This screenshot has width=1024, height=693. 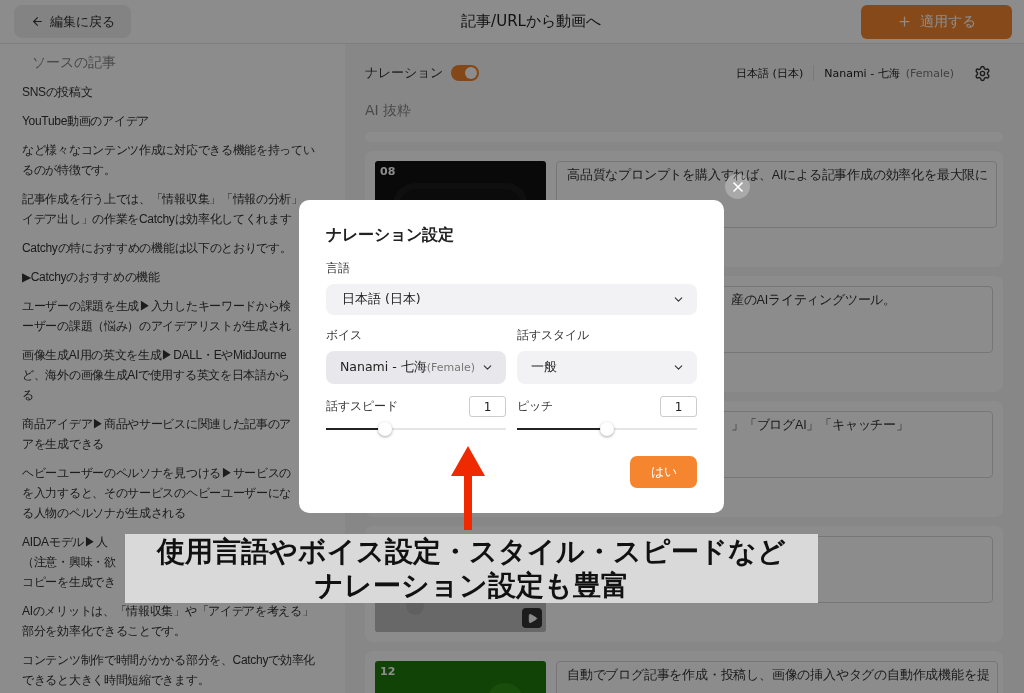 I want to click on article-text-line: 記事作成を行う上では、「情報収集」「情報の分析」, so click(x=162, y=199).